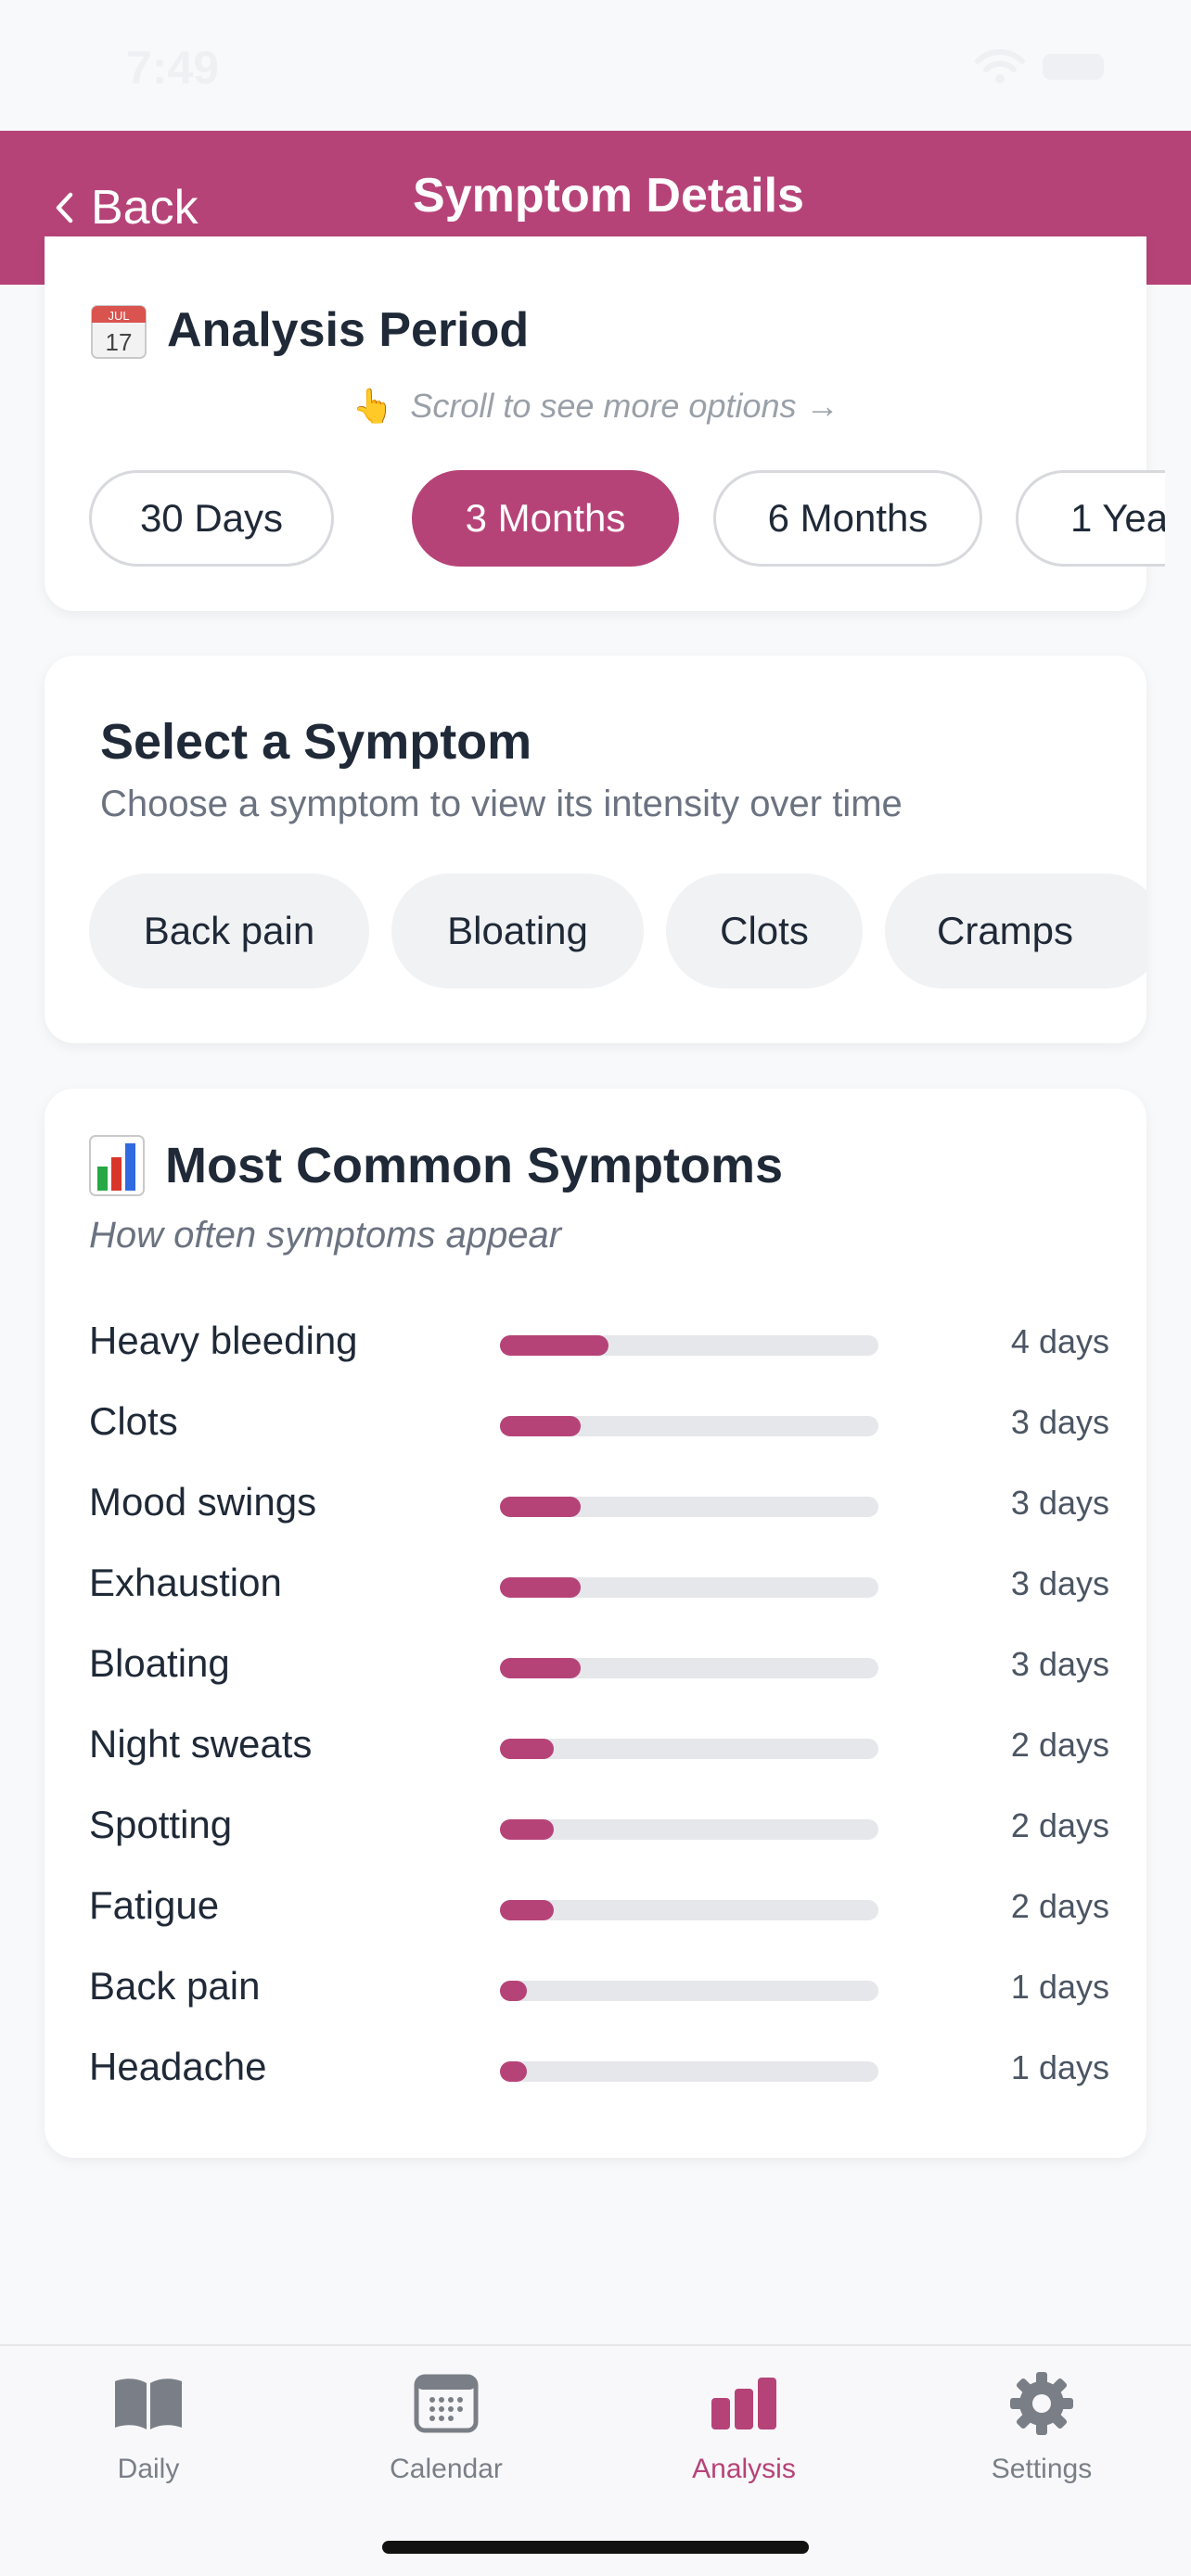  I want to click on bar-chart-icon, so click(744, 2404).